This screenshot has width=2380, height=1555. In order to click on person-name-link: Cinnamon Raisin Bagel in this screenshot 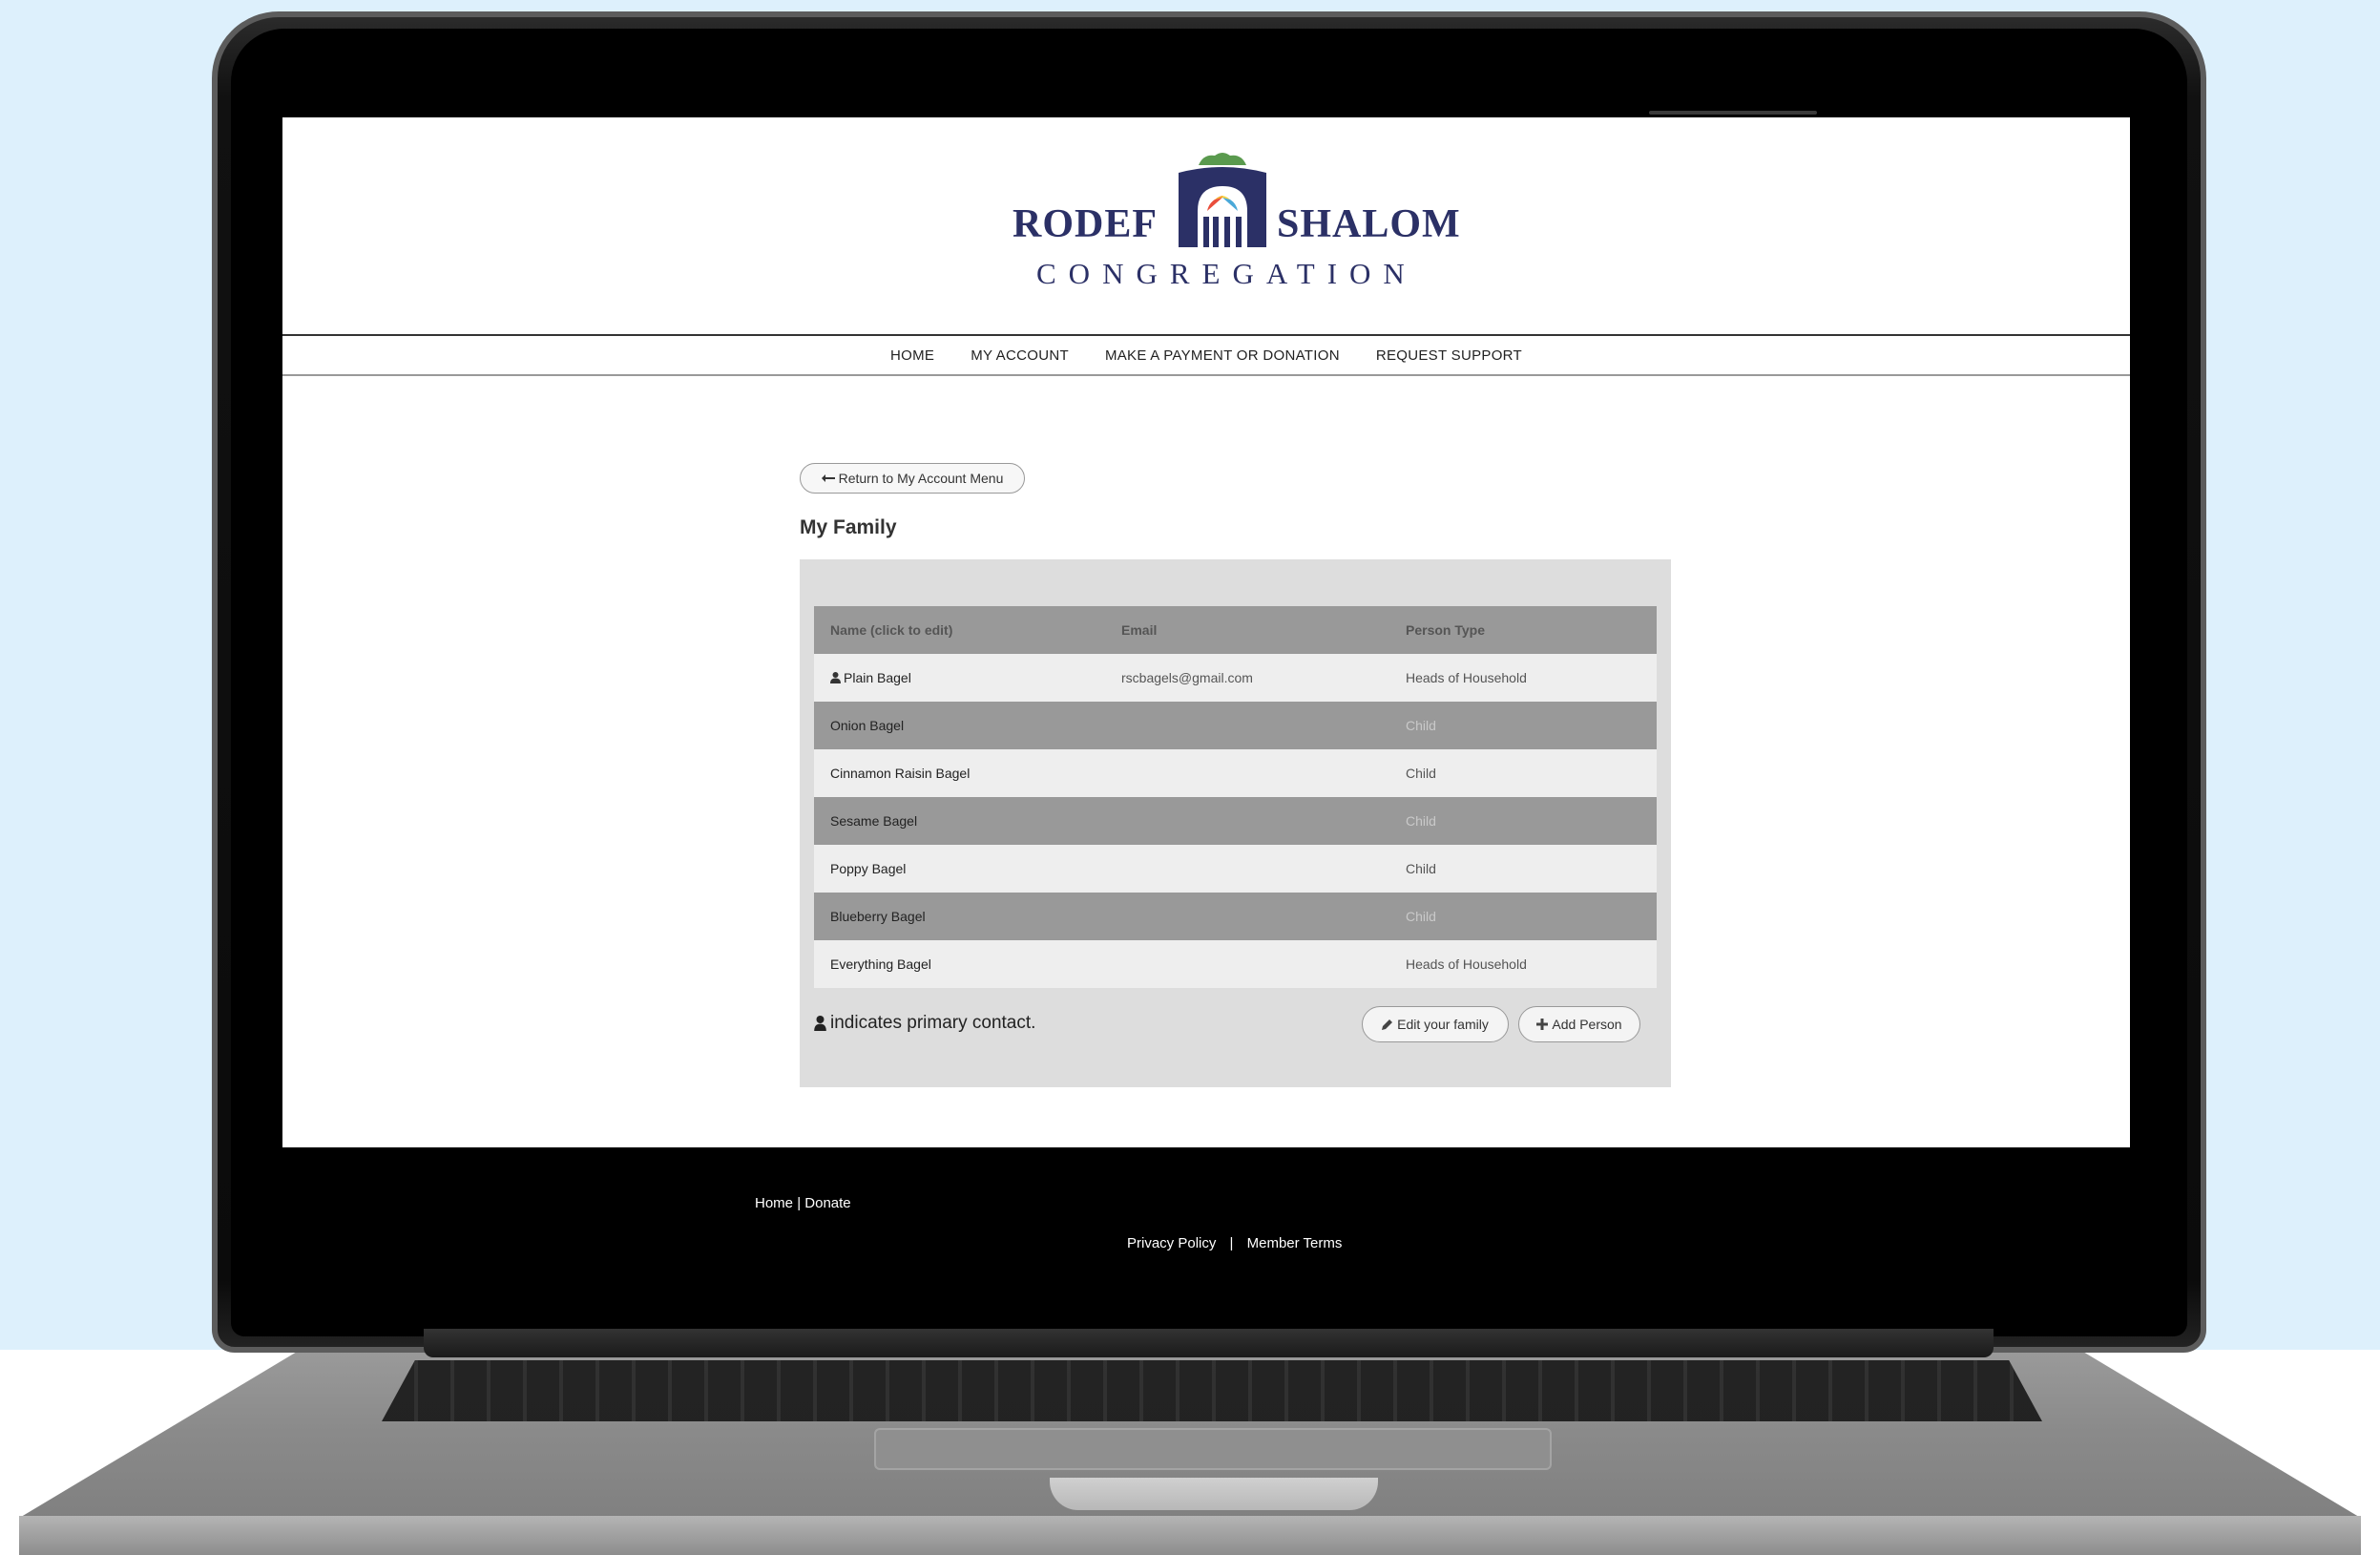, I will do `click(900, 773)`.